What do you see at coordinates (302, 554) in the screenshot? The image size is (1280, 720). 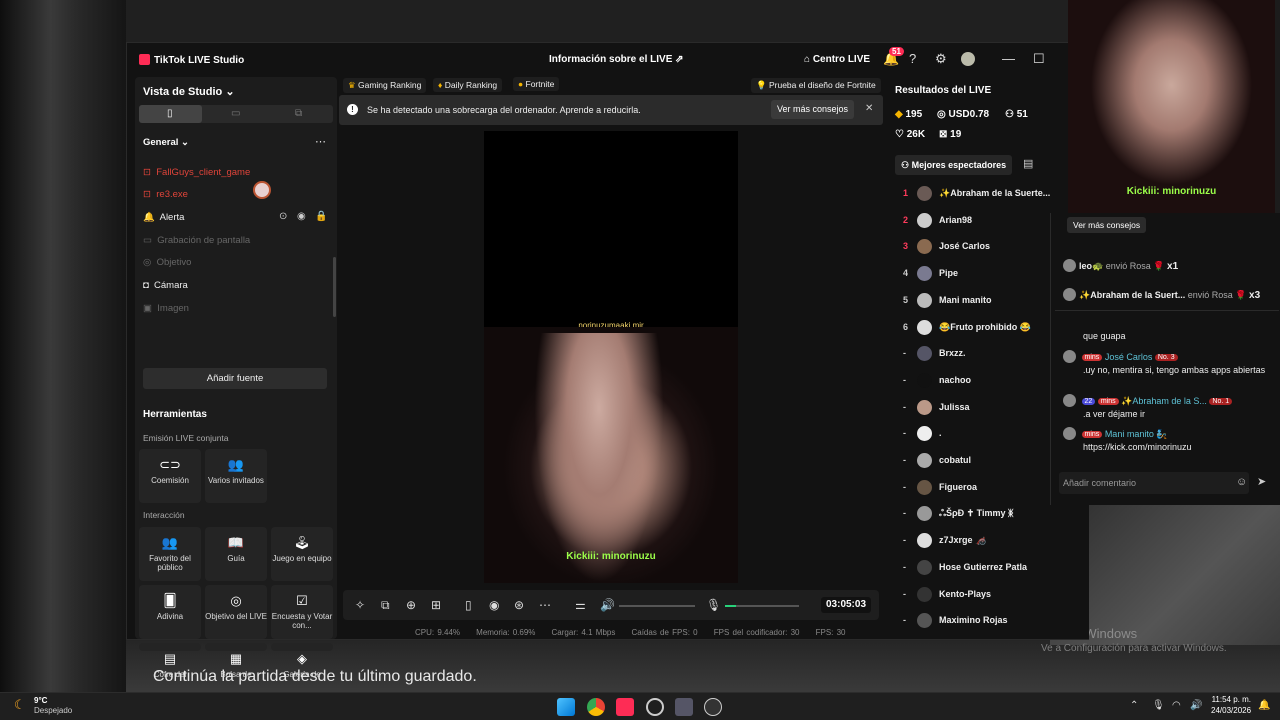 I see `team-game-button: 🕹 Juego en equipo` at bounding box center [302, 554].